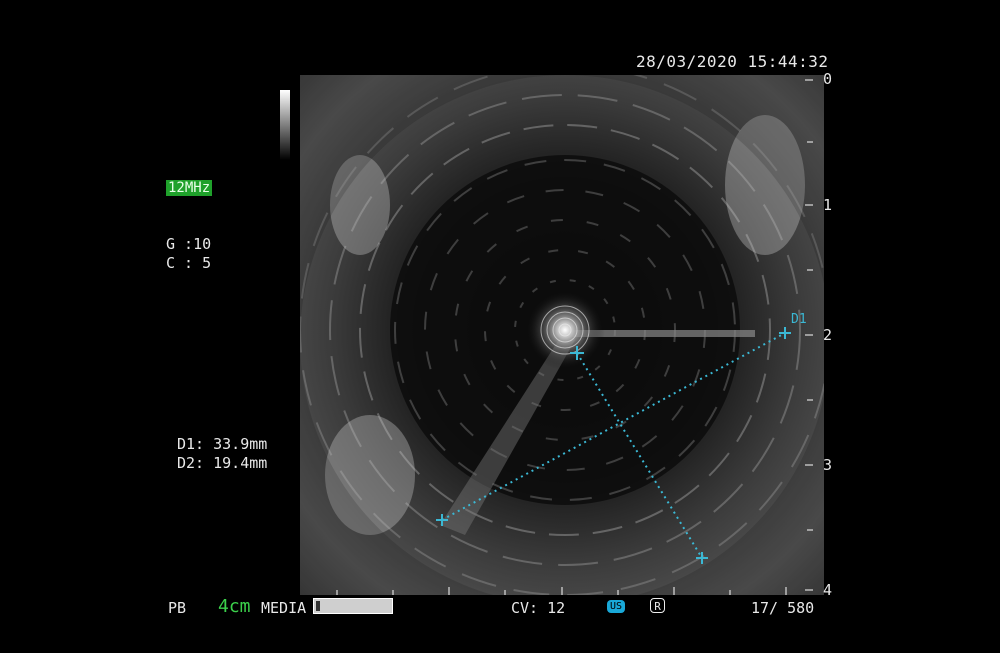  Describe the element at coordinates (222, 444) in the screenshot. I see `measurement-d1: D1: 33.9mm` at that location.